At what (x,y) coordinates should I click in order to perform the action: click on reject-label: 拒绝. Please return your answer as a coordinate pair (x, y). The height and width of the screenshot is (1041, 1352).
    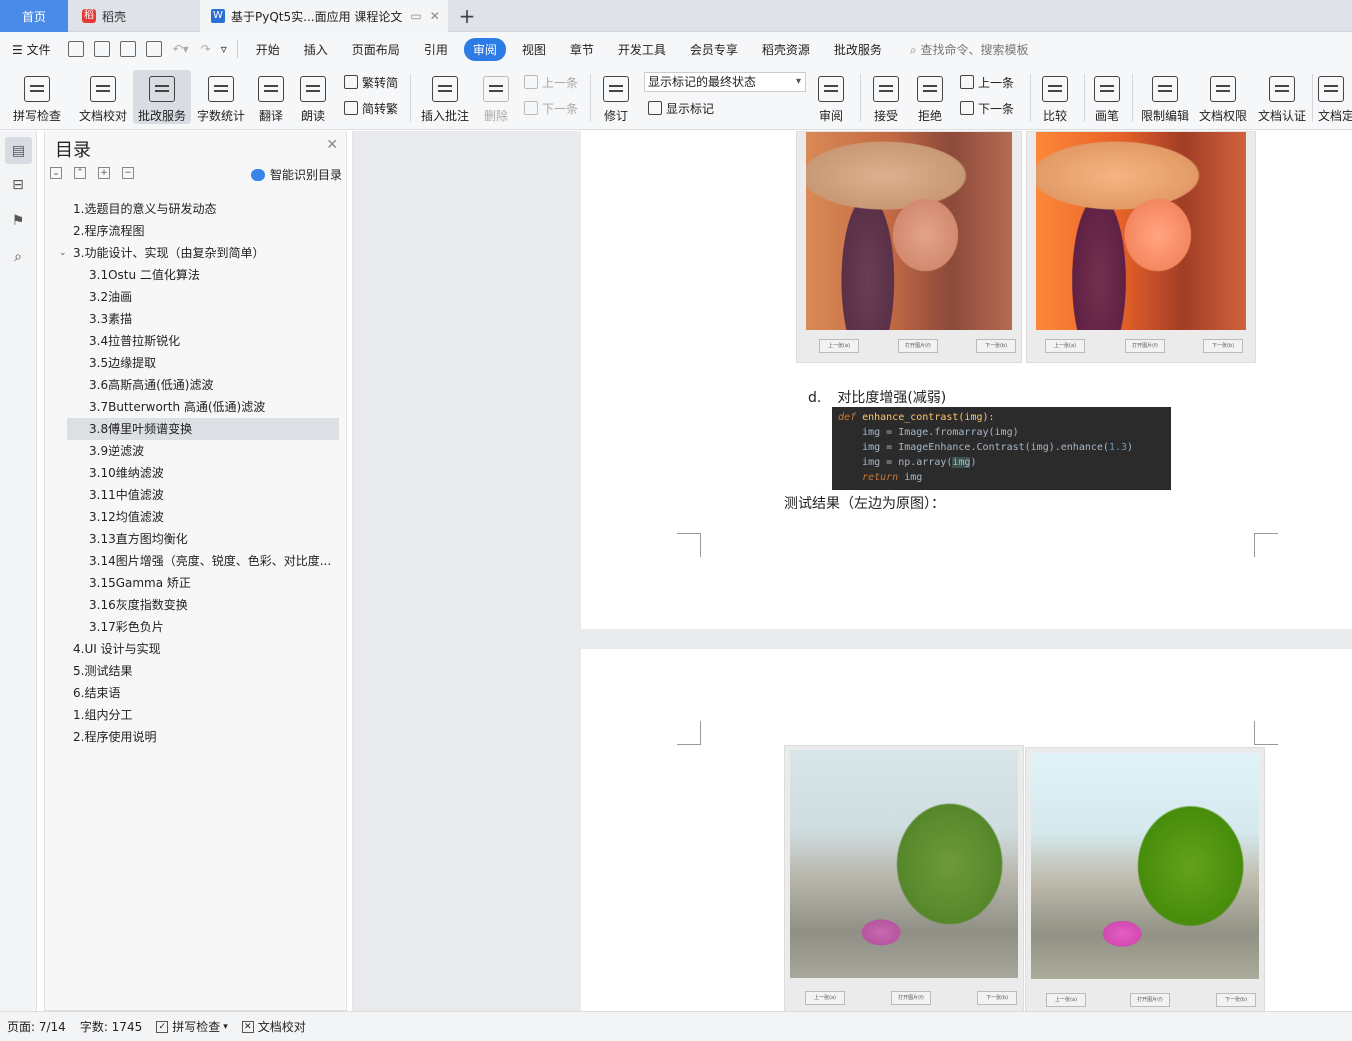
    Looking at the image, I should click on (929, 116).